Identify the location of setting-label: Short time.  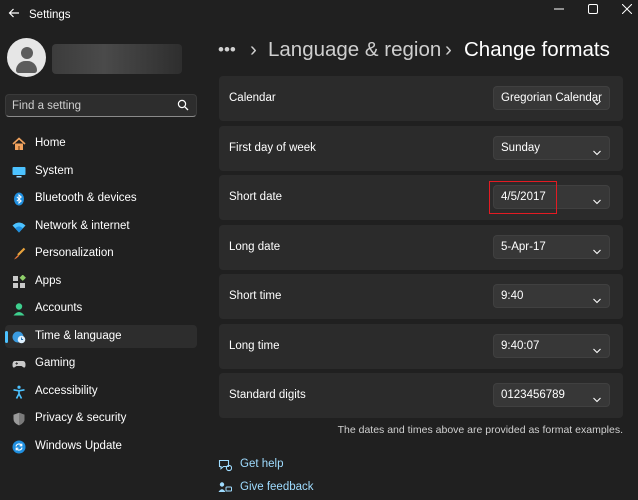
(255, 296).